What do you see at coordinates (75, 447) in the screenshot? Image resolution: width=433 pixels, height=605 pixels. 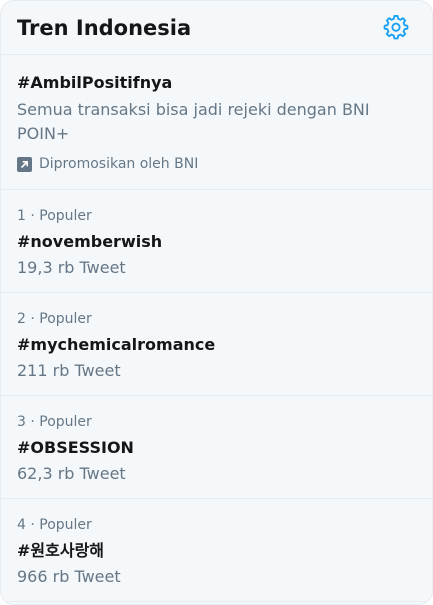 I see `trend-name: #OBSESSION` at bounding box center [75, 447].